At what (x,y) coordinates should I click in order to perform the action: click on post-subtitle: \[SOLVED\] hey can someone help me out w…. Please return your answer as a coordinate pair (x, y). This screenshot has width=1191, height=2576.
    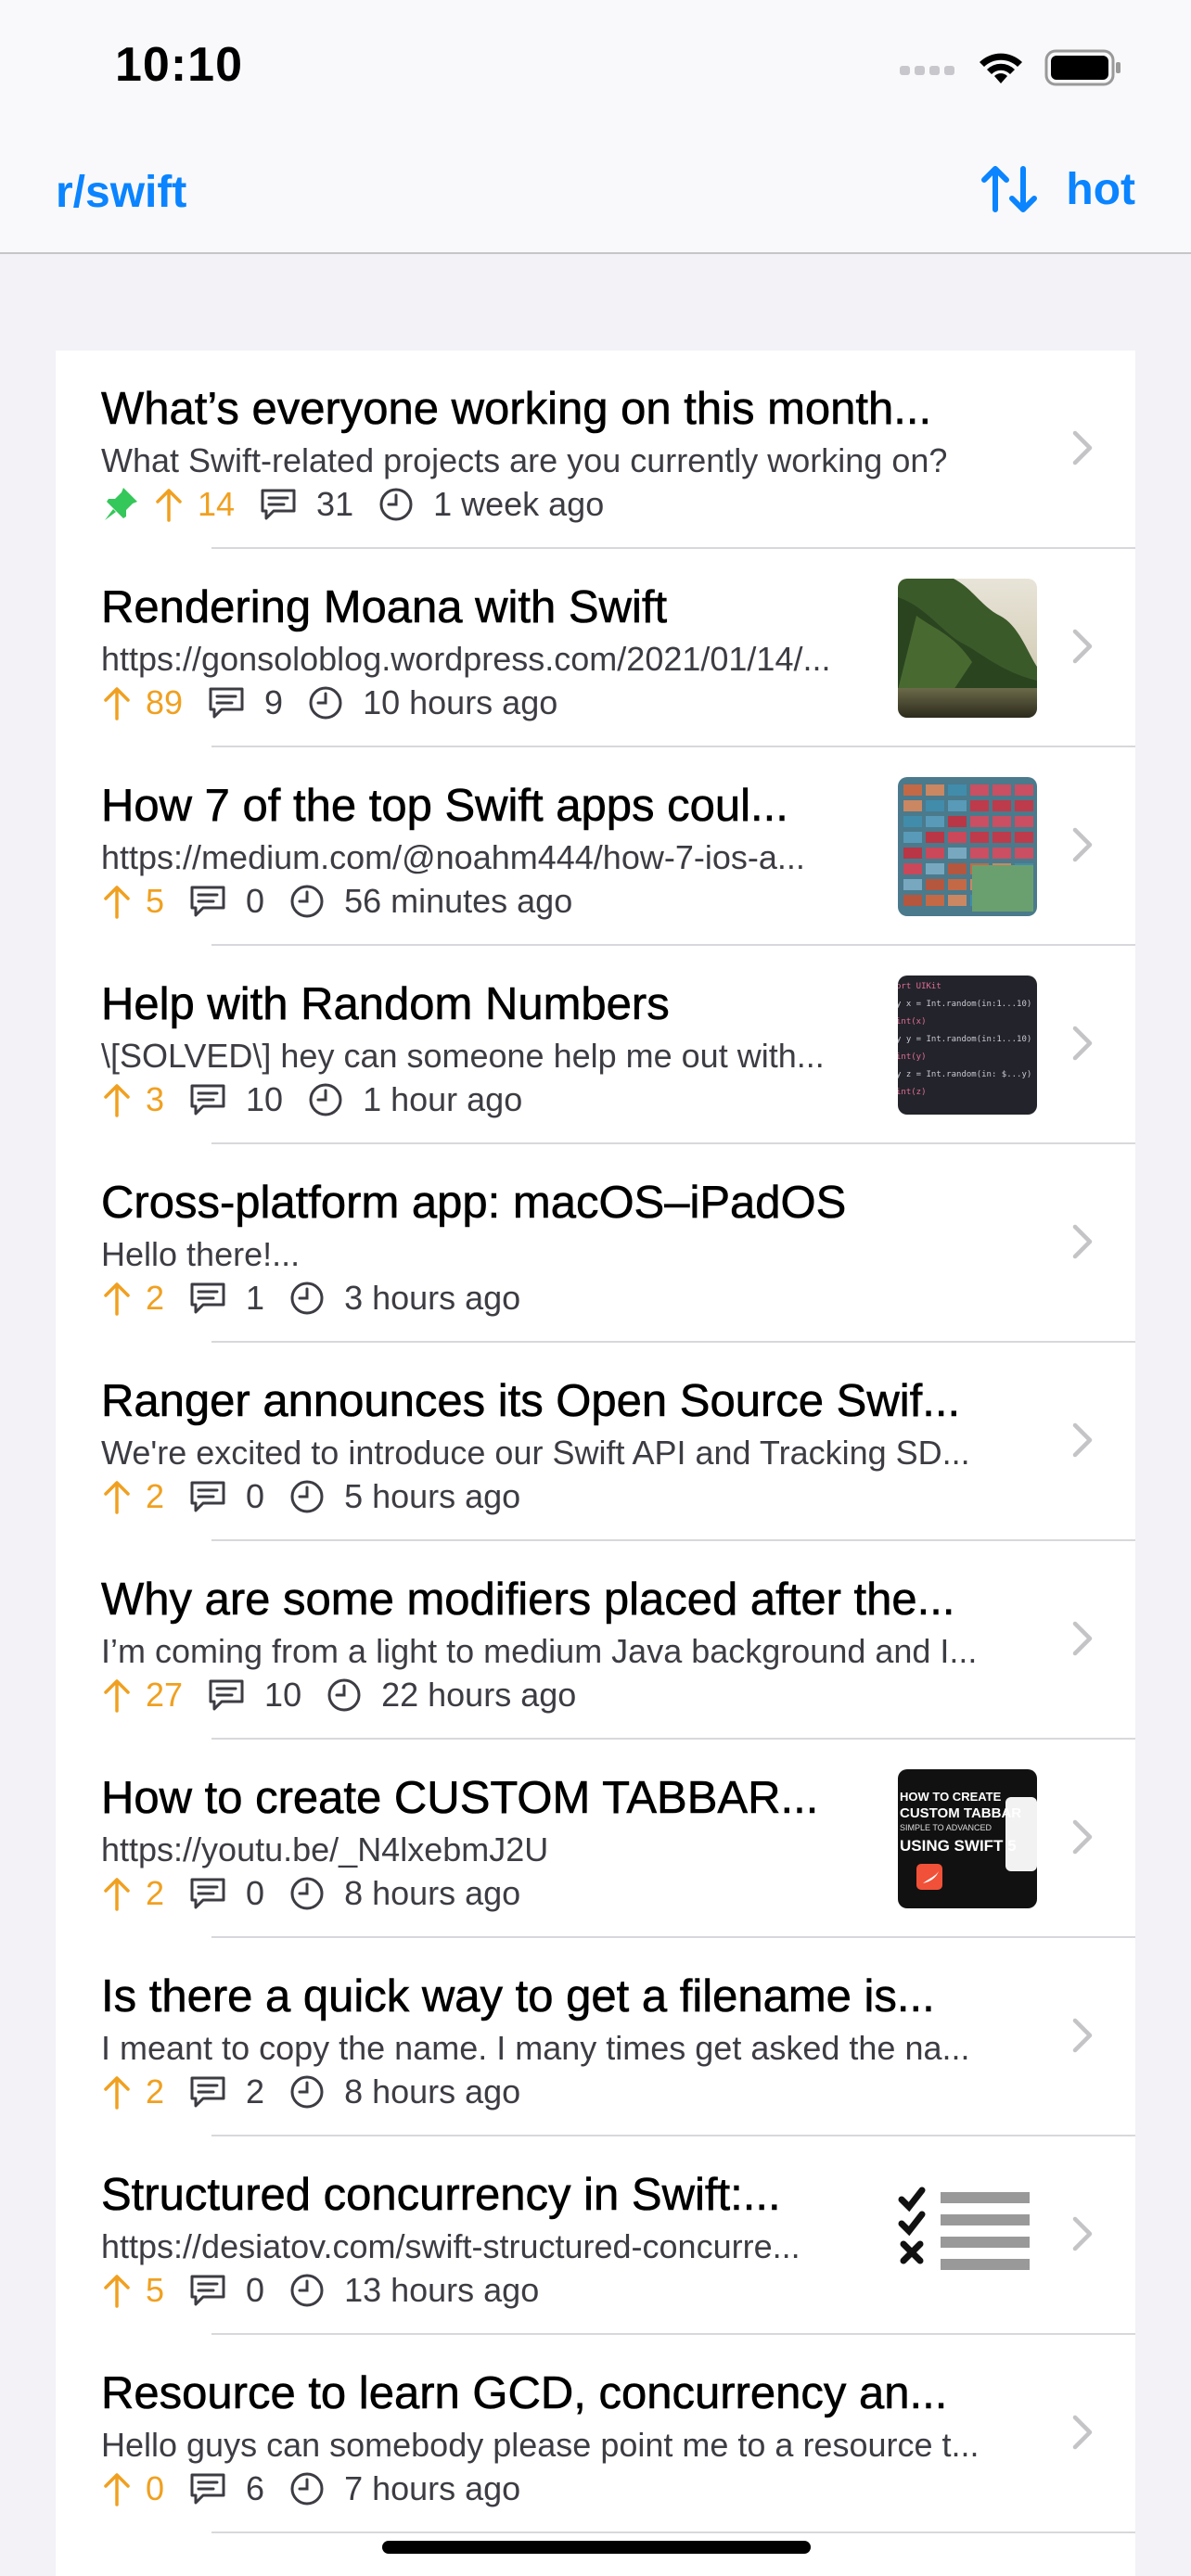
    Looking at the image, I should click on (463, 1056).